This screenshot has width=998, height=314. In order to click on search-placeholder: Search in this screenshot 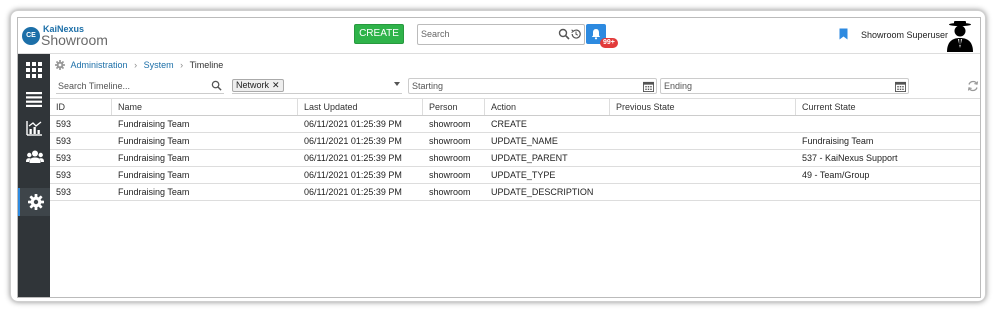, I will do `click(435, 34)`.